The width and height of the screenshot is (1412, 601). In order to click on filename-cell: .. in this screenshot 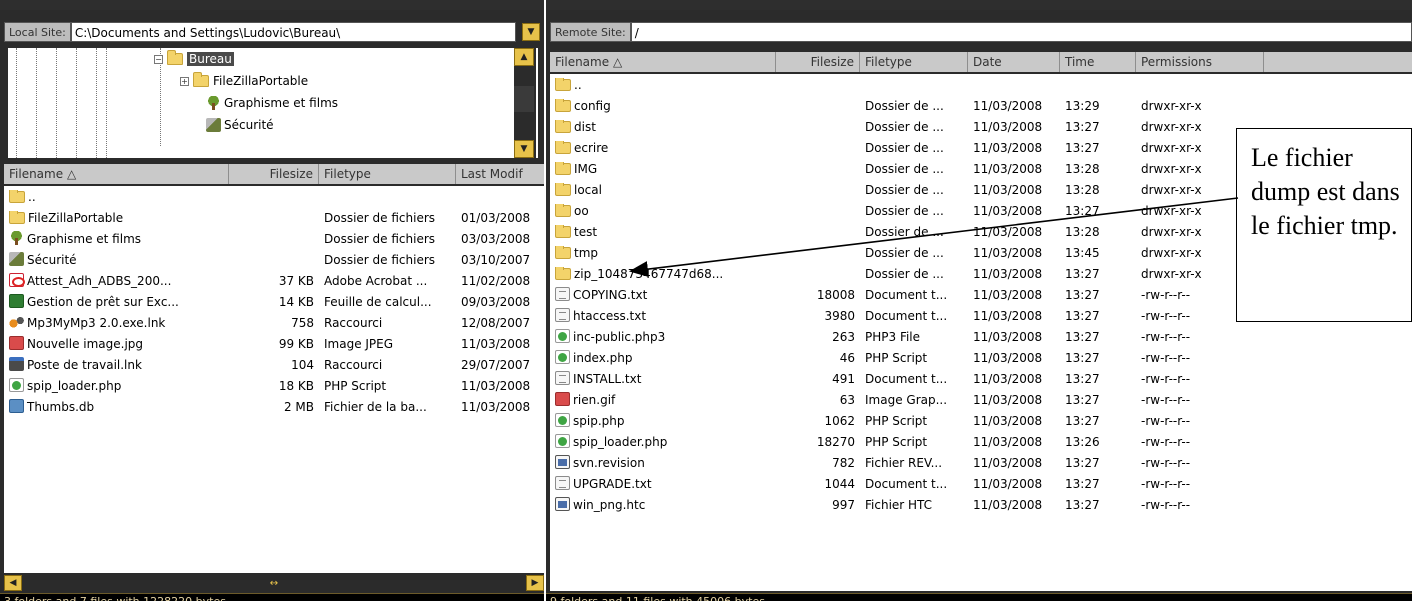, I will do `click(116, 196)`.